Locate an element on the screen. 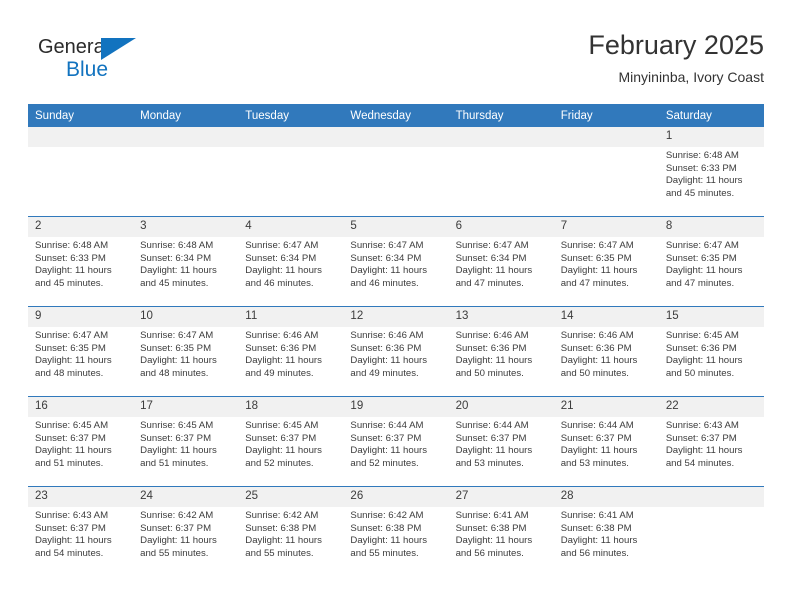  day-number: 19 is located at coordinates (396, 407).